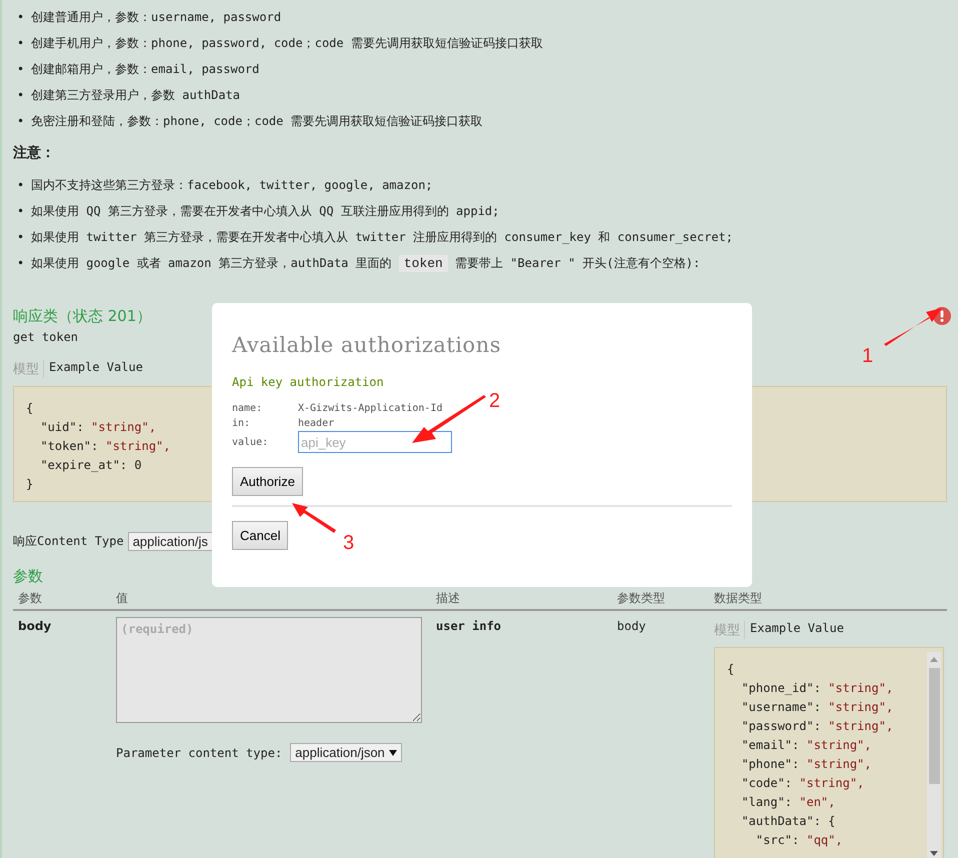 The height and width of the screenshot is (858, 958). What do you see at coordinates (30, 598) in the screenshot?
I see `column-header: 参数` at bounding box center [30, 598].